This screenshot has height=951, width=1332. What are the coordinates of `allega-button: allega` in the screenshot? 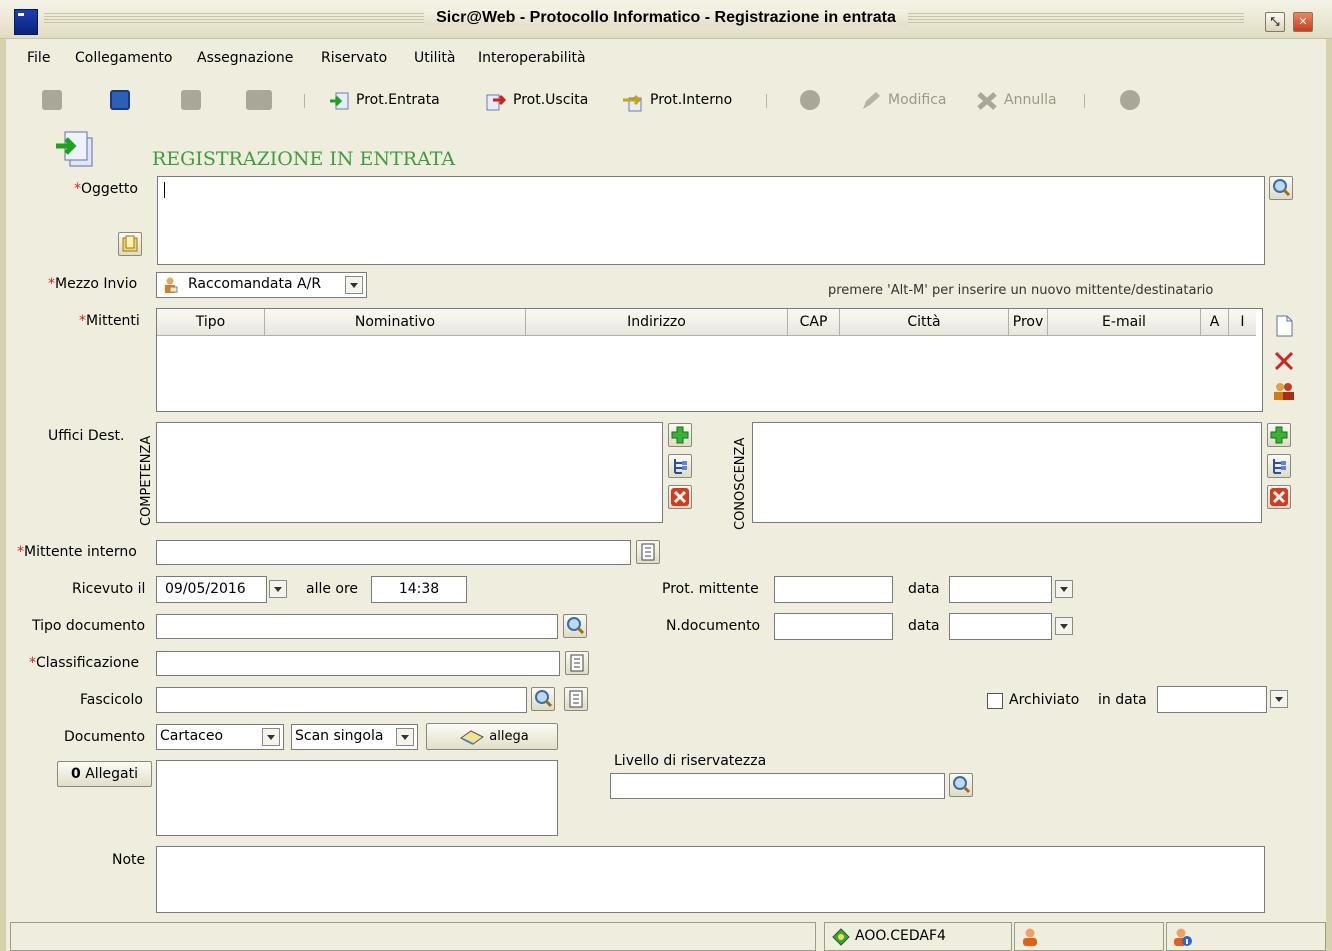 It's located at (492, 736).